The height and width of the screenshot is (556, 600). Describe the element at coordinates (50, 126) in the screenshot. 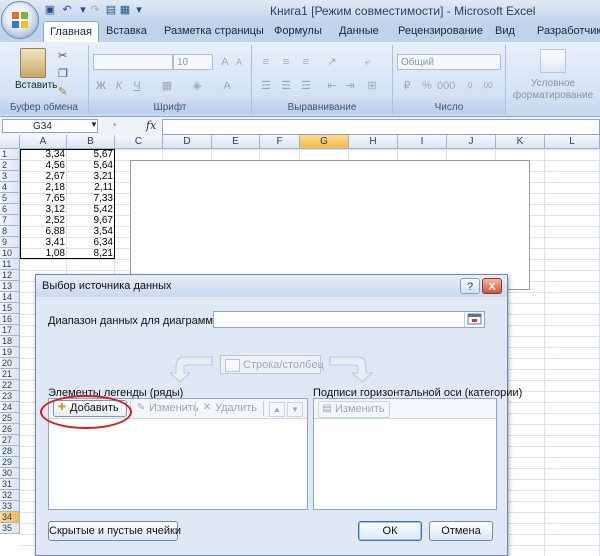

I see `name-box: G34` at that location.